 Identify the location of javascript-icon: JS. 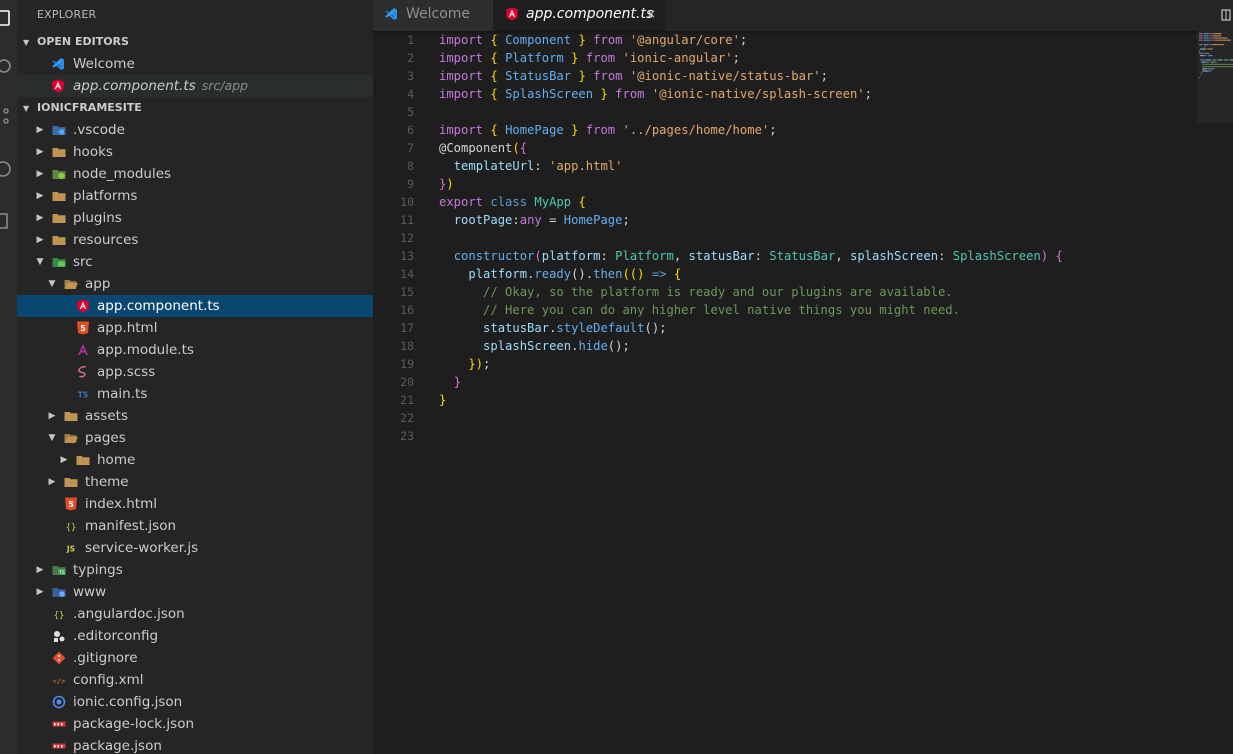
(70, 549).